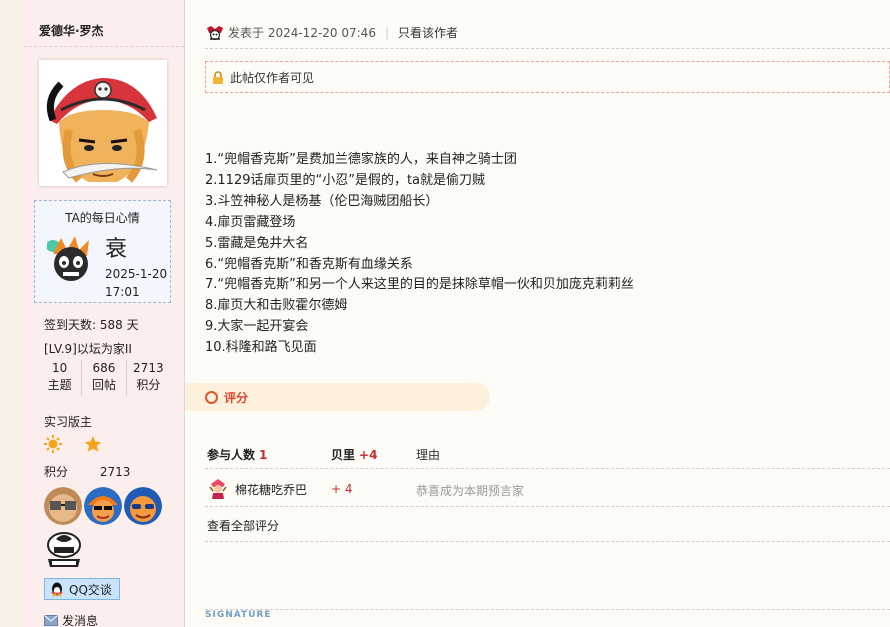  What do you see at coordinates (87, 471) in the screenshot?
I see `author-points: 积分 2713` at bounding box center [87, 471].